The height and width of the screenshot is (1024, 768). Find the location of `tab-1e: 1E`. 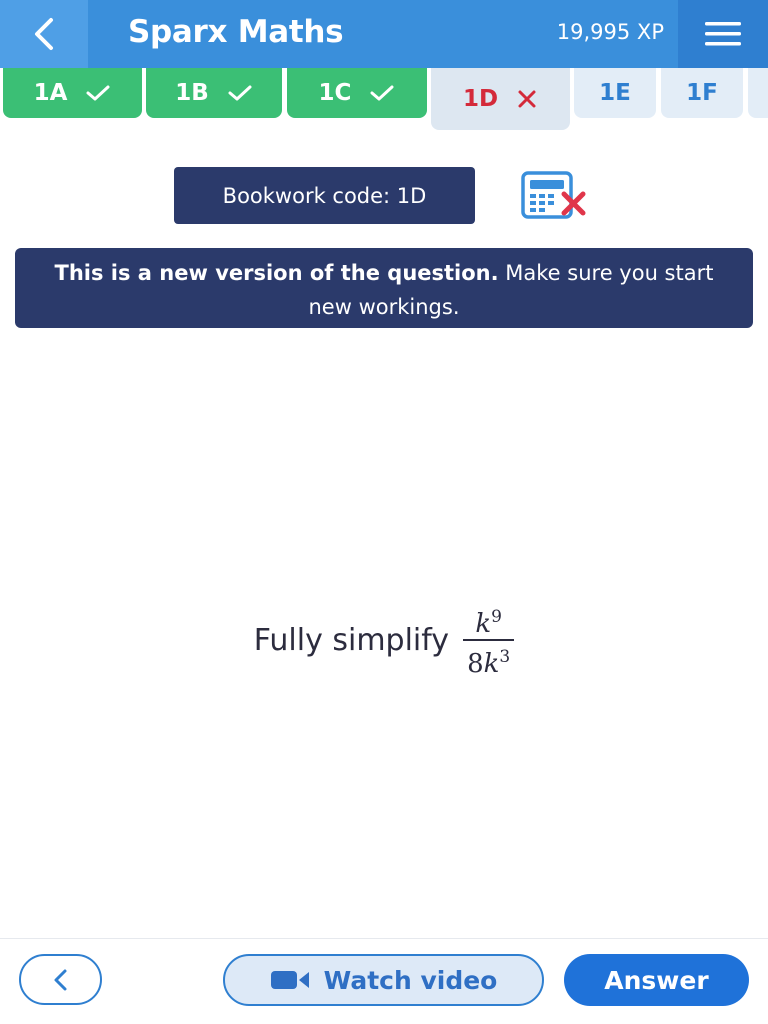

tab-1e: 1E is located at coordinates (615, 93).